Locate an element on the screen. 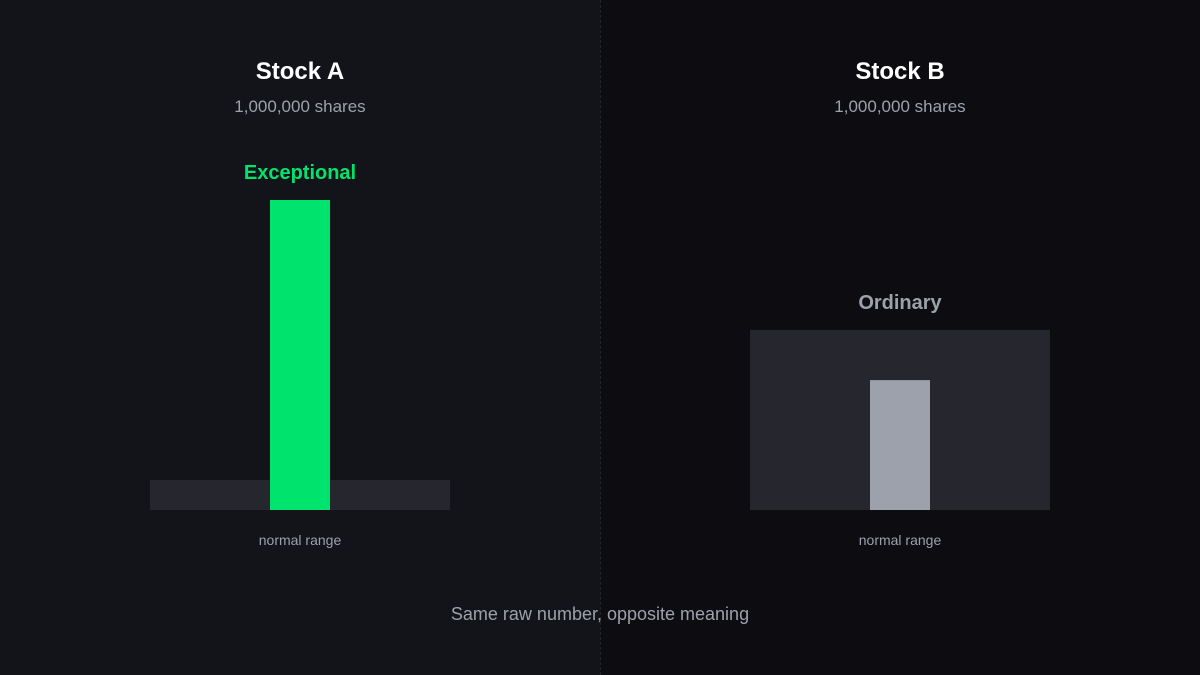 The height and width of the screenshot is (675, 1200). stock-b-volume-bar is located at coordinates (900, 445).